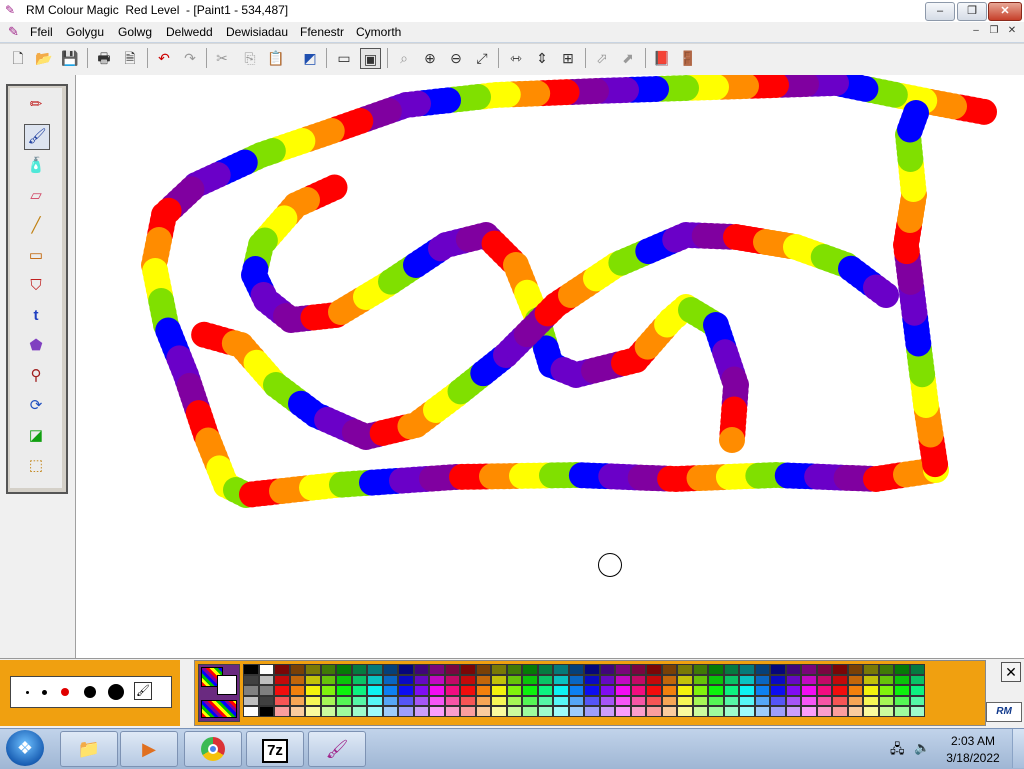  I want to click on new-document-icon: 🗋, so click(18, 58).